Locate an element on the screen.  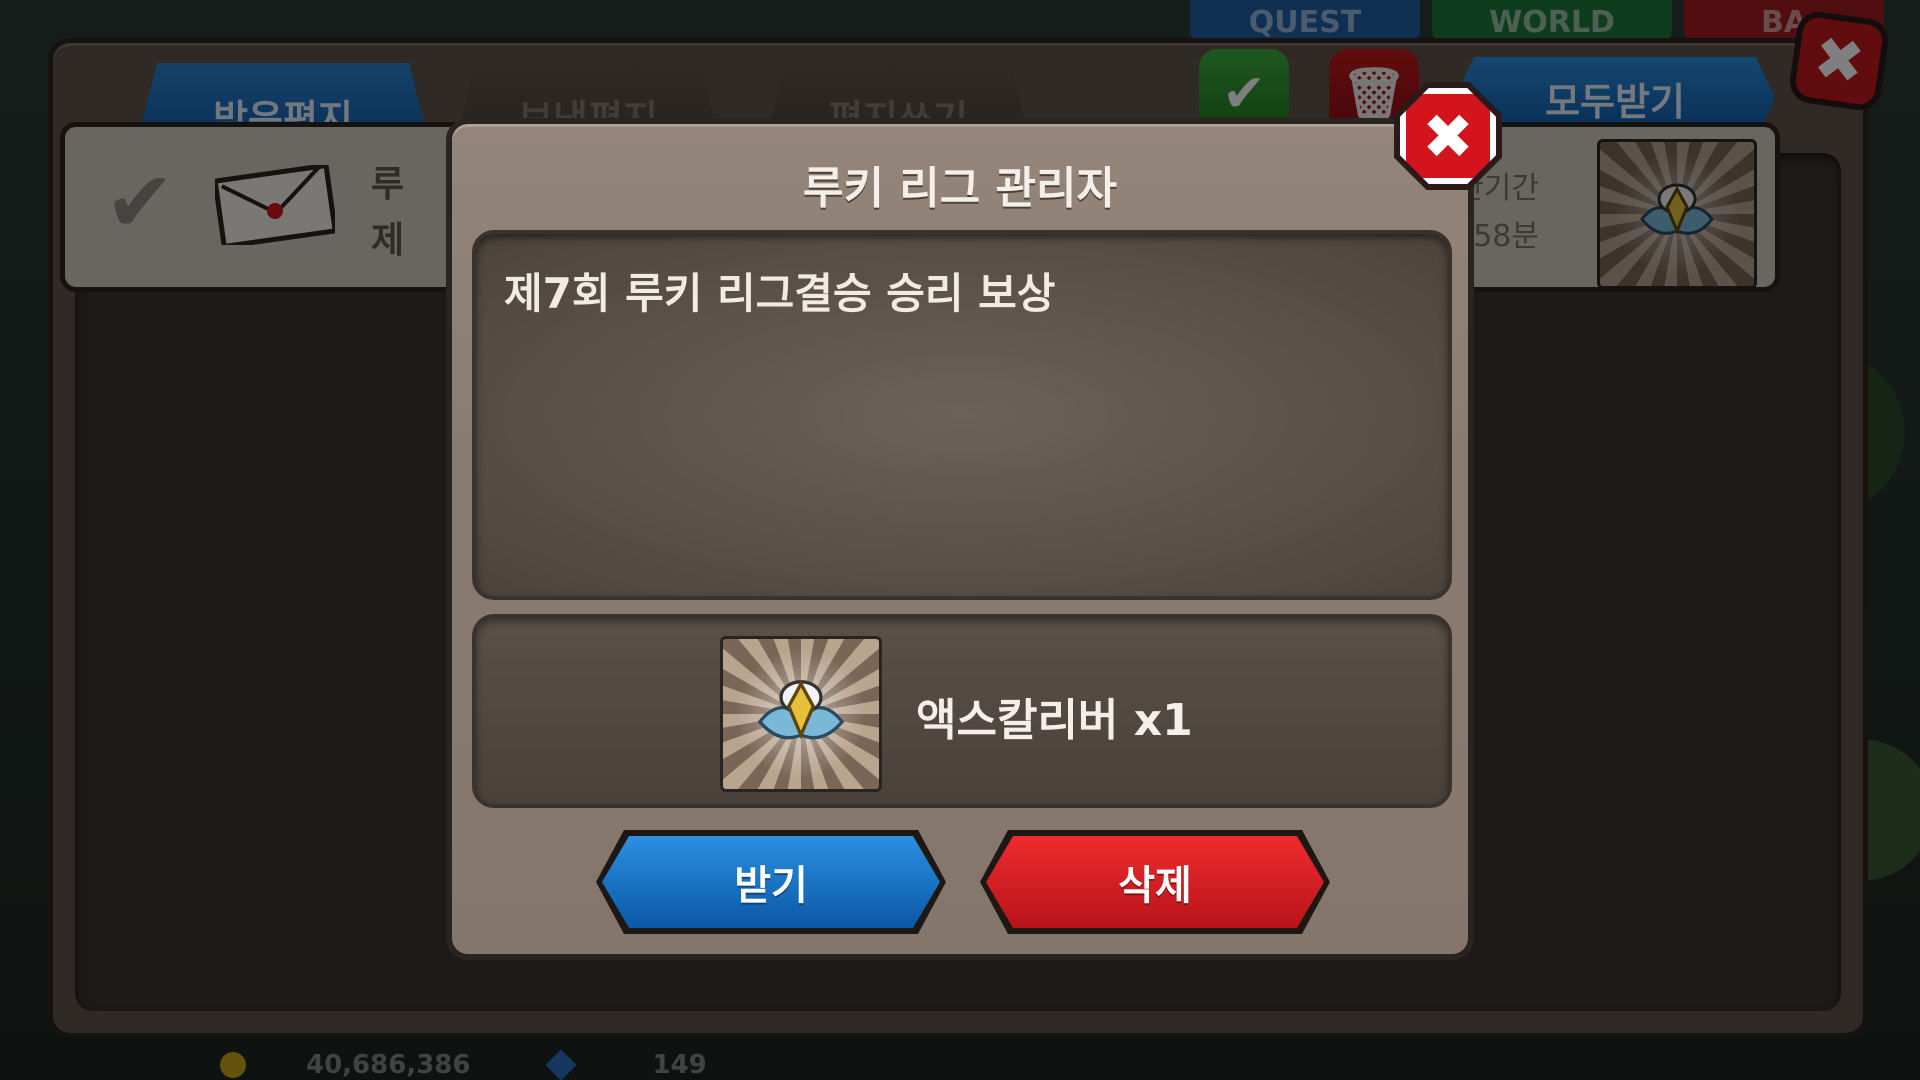
reward-item-label: 액스칼리버 x1 is located at coordinates (1054, 720).